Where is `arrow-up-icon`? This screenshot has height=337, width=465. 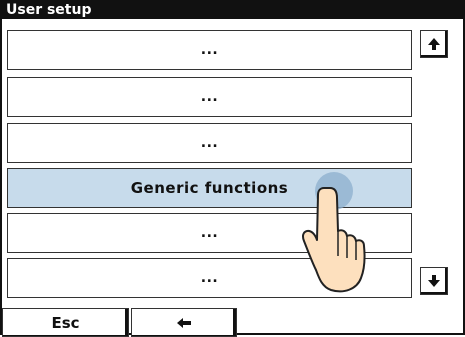 arrow-up-icon is located at coordinates (434, 44).